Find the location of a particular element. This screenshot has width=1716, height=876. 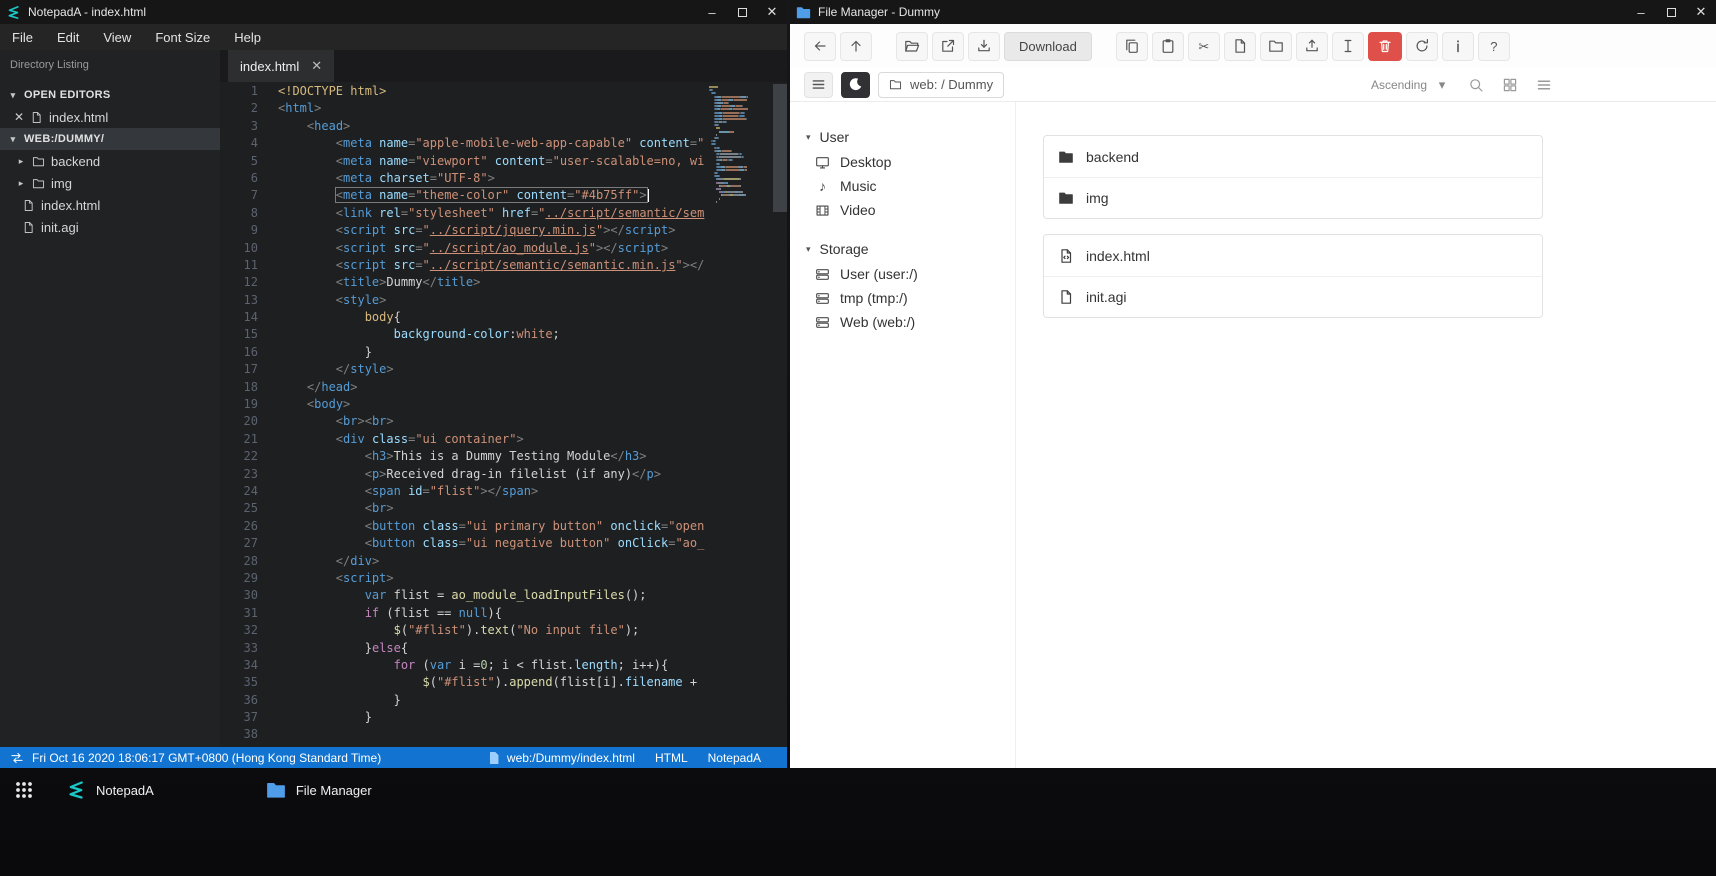

tab-close-icon: ✕ is located at coordinates (316, 66).